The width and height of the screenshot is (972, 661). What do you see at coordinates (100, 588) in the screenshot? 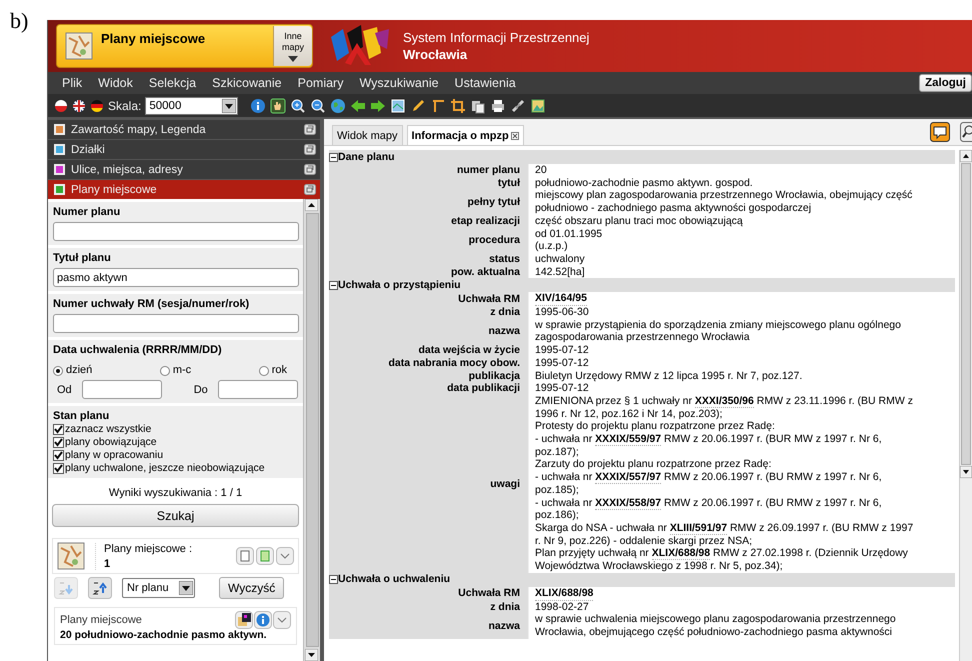
I see `sort-ascending-icon` at bounding box center [100, 588].